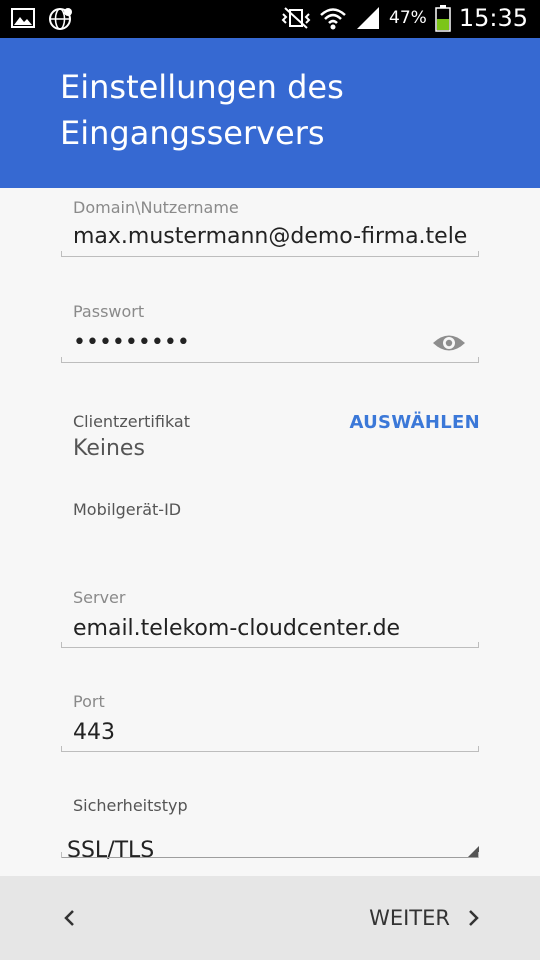 This screenshot has height=960, width=540. What do you see at coordinates (127, 509) in the screenshot?
I see `device-id-label: Mobilgerät-ID` at bounding box center [127, 509].